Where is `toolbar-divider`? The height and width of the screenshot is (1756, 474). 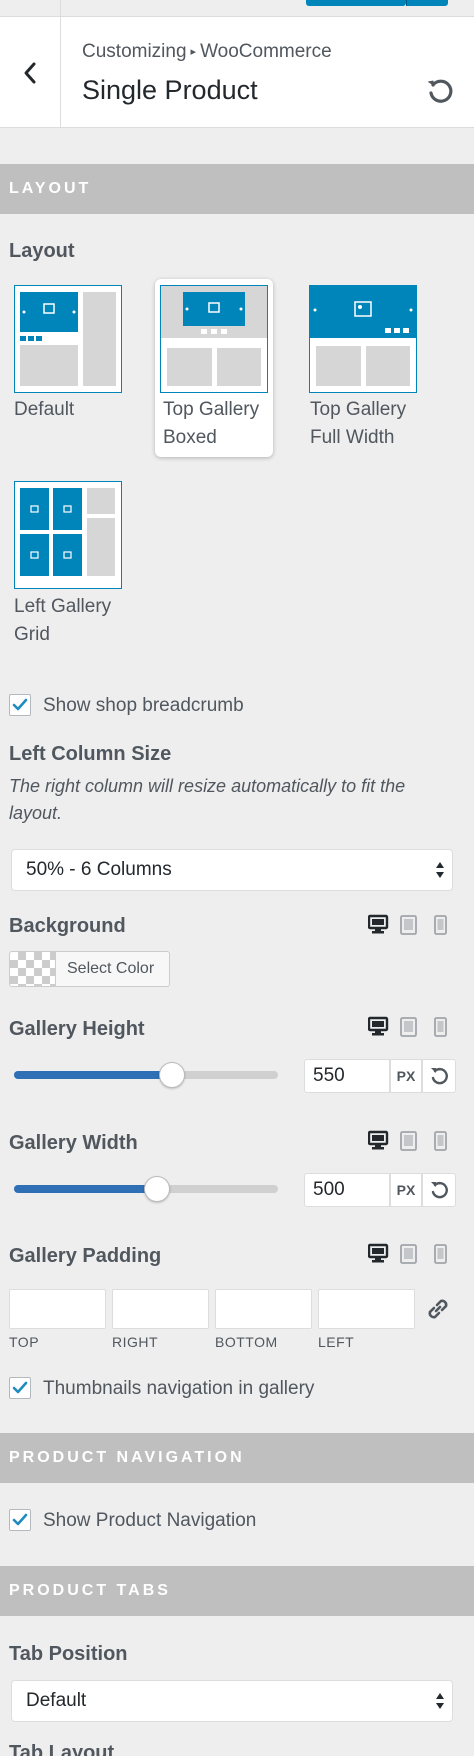
toolbar-divider is located at coordinates (60, 8).